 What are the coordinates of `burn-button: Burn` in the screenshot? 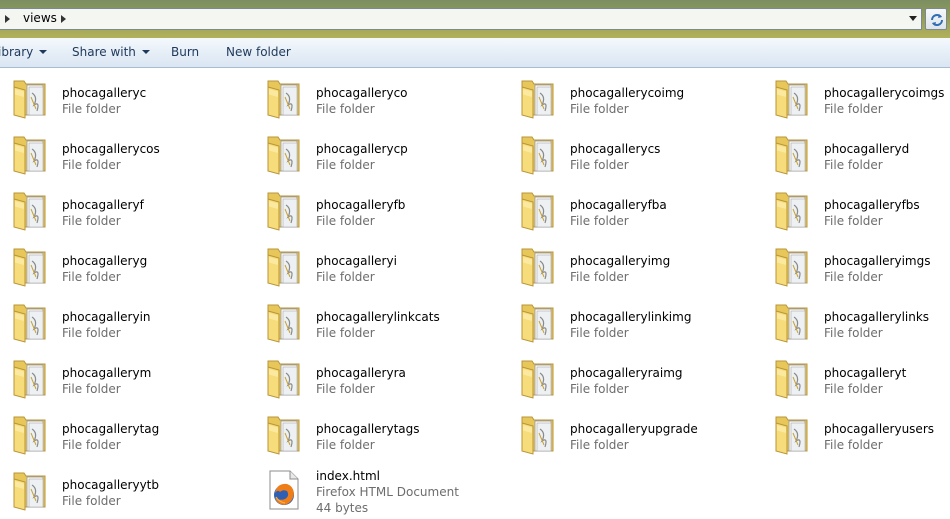 It's located at (185, 52).